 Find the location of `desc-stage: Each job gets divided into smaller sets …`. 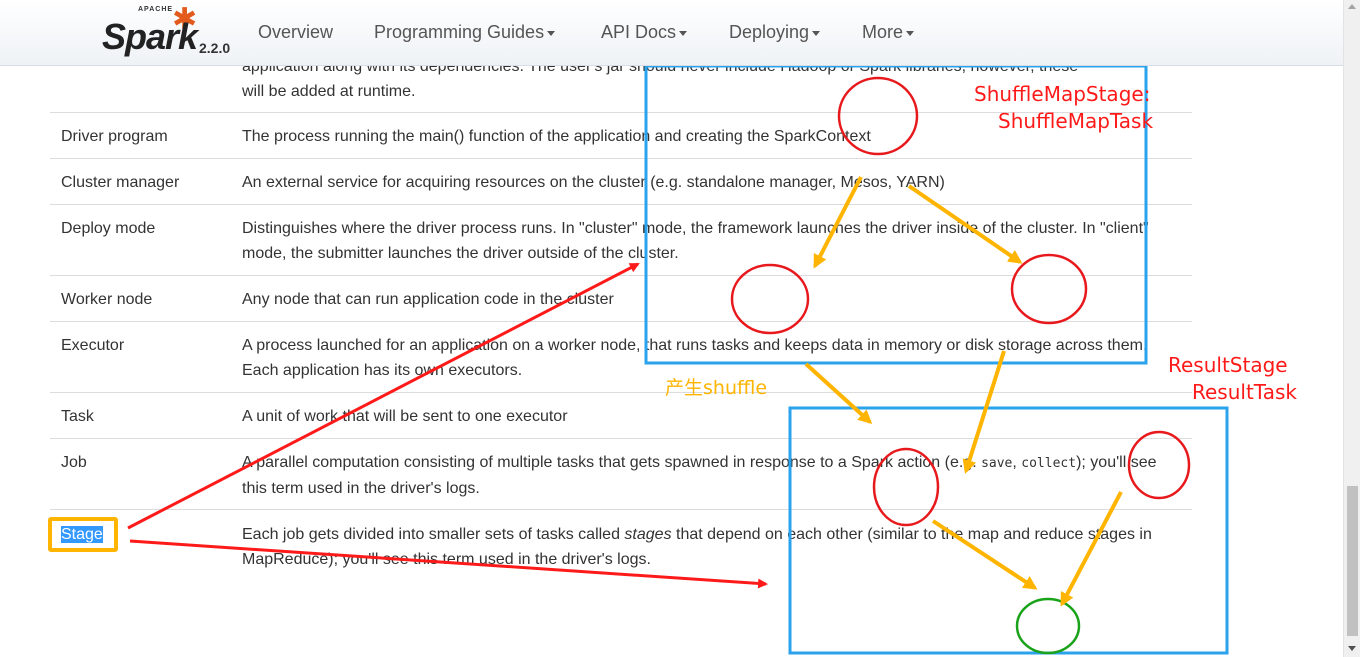

desc-stage: Each job gets divided into smaller sets … is located at coordinates (712, 547).